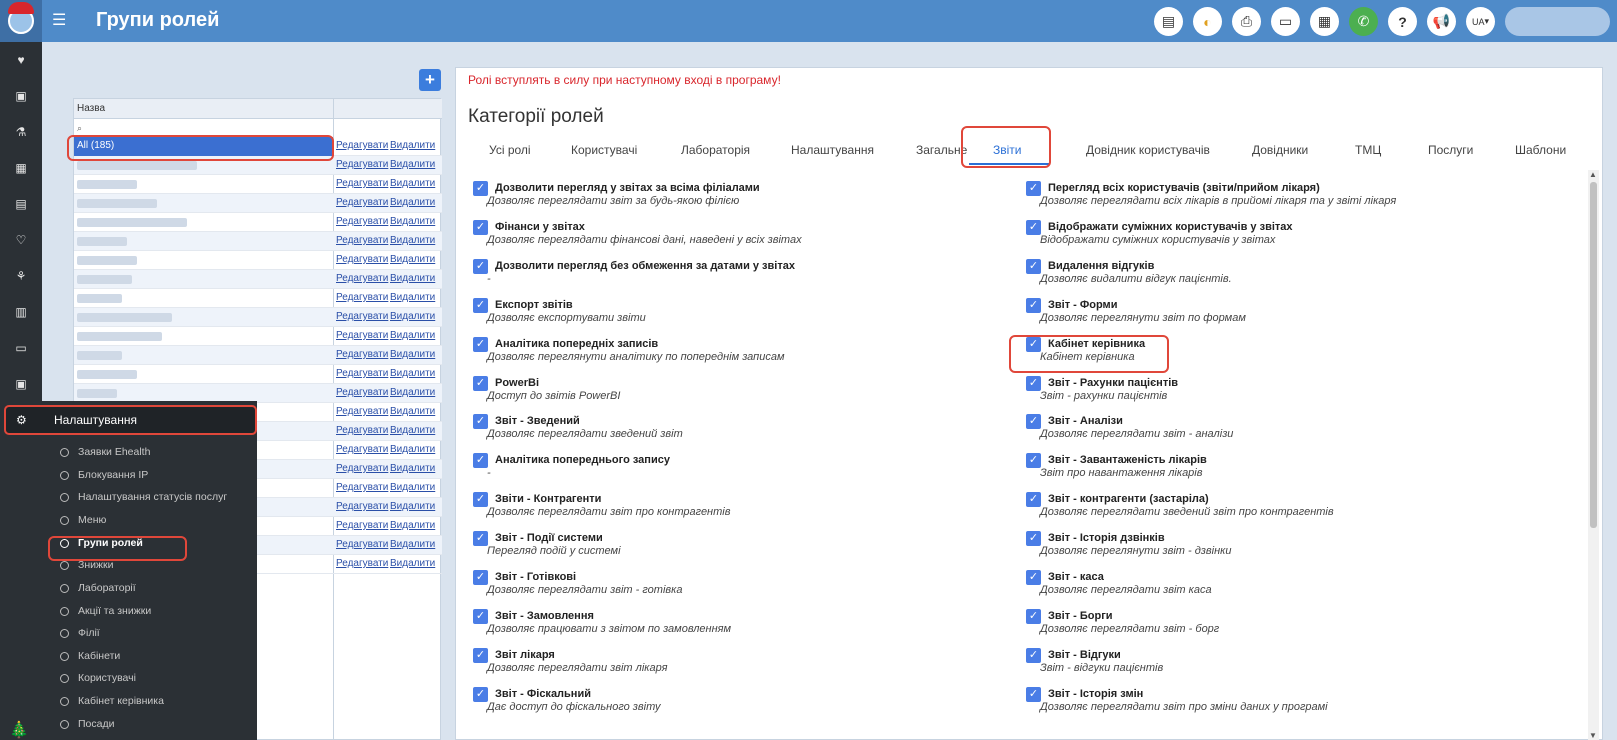  What do you see at coordinates (21, 312) in the screenshot?
I see `book-icon: ▥` at bounding box center [21, 312].